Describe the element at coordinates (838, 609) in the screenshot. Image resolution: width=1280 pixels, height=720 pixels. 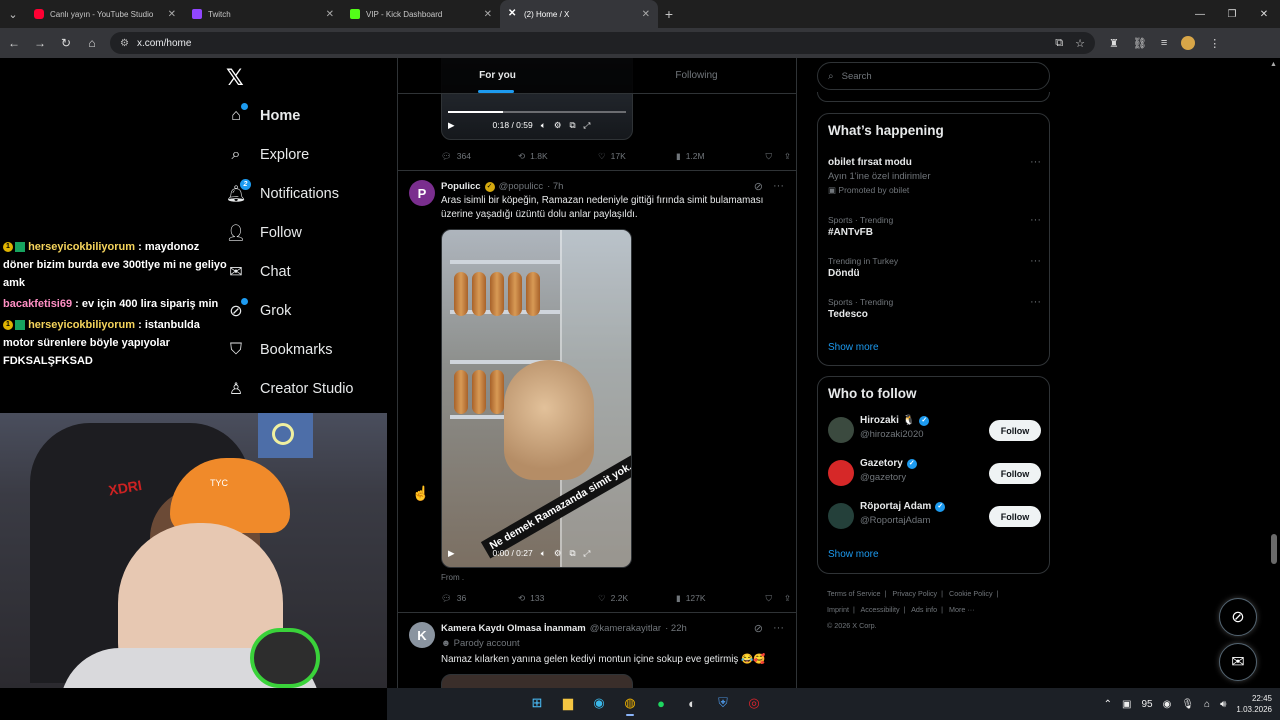
I see `footer-link: Imprint` at that location.